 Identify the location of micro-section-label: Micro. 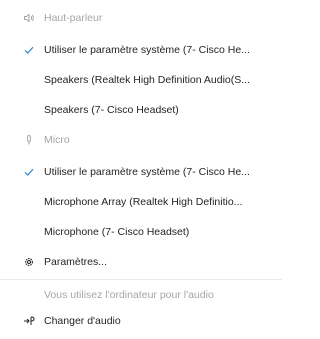
(57, 140).